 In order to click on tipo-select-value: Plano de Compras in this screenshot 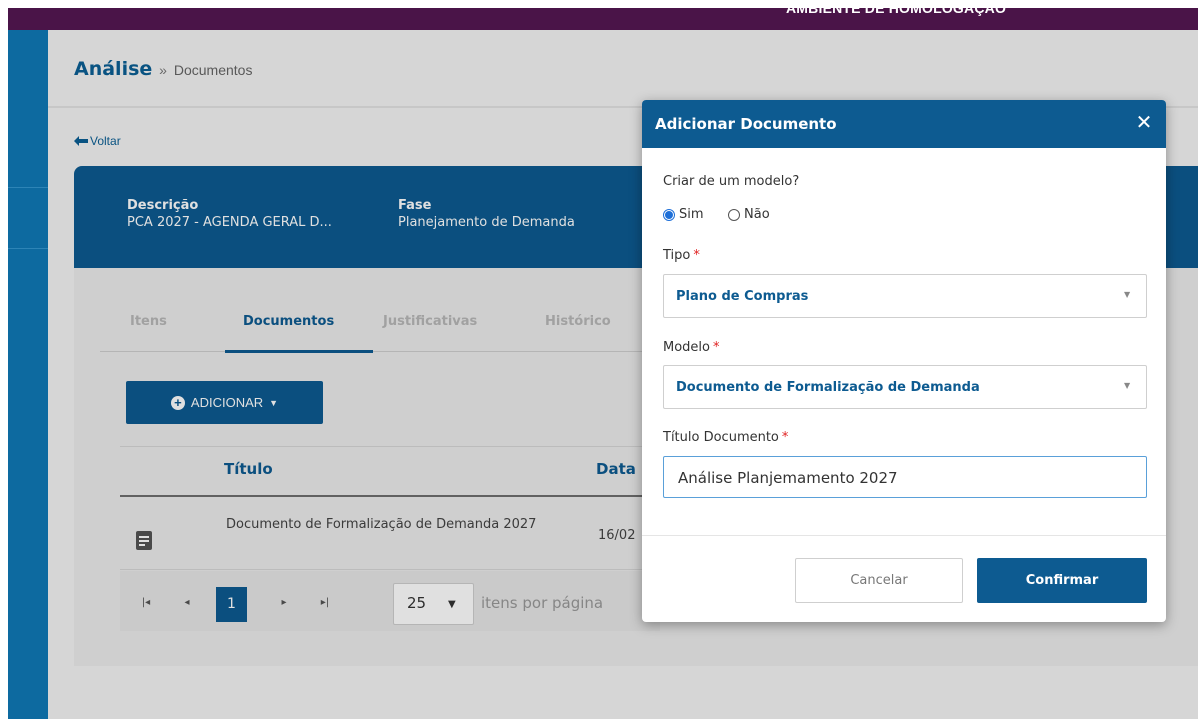, I will do `click(742, 296)`.